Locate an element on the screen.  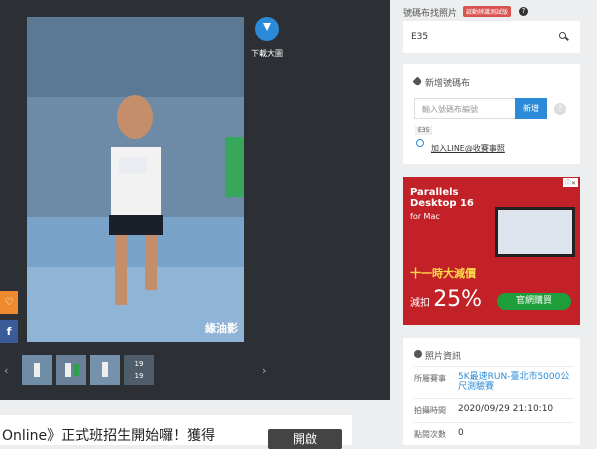
info-key: 點閱次數 is located at coordinates (430, 434).